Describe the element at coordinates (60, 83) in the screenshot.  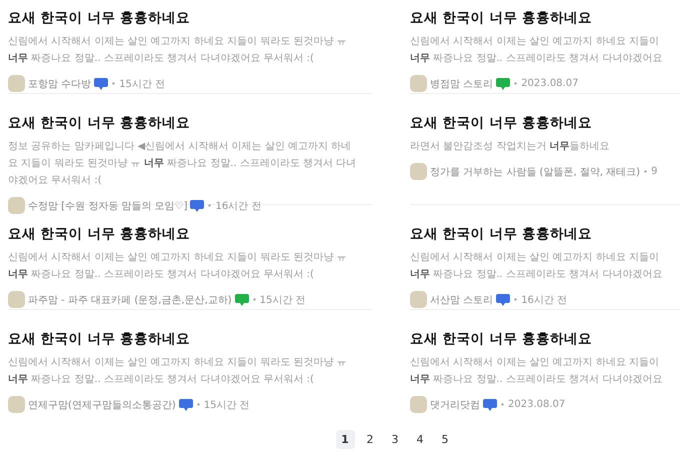
I see `cafe-name: 포항맘 수다방` at that location.